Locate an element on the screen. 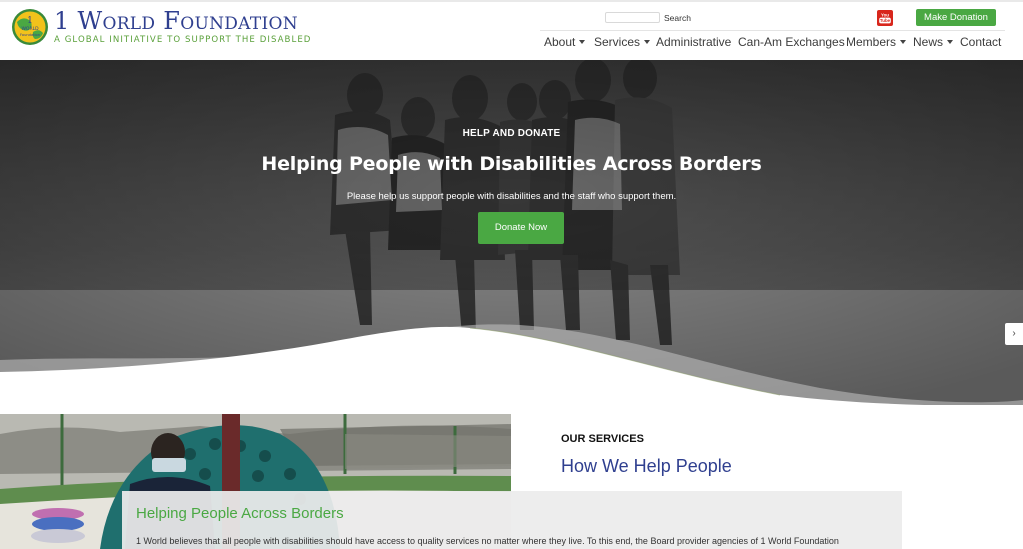 Image resolution: width=1023 pixels, height=549 pixels. slider-next-arrow-icon: › is located at coordinates (1014, 334).